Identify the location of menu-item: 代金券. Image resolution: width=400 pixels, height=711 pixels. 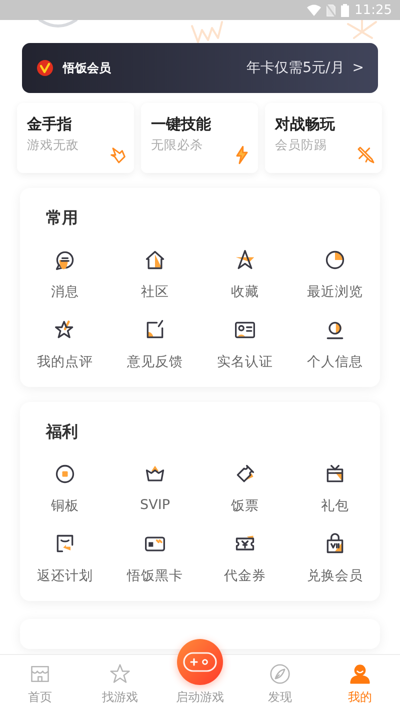
(245, 559).